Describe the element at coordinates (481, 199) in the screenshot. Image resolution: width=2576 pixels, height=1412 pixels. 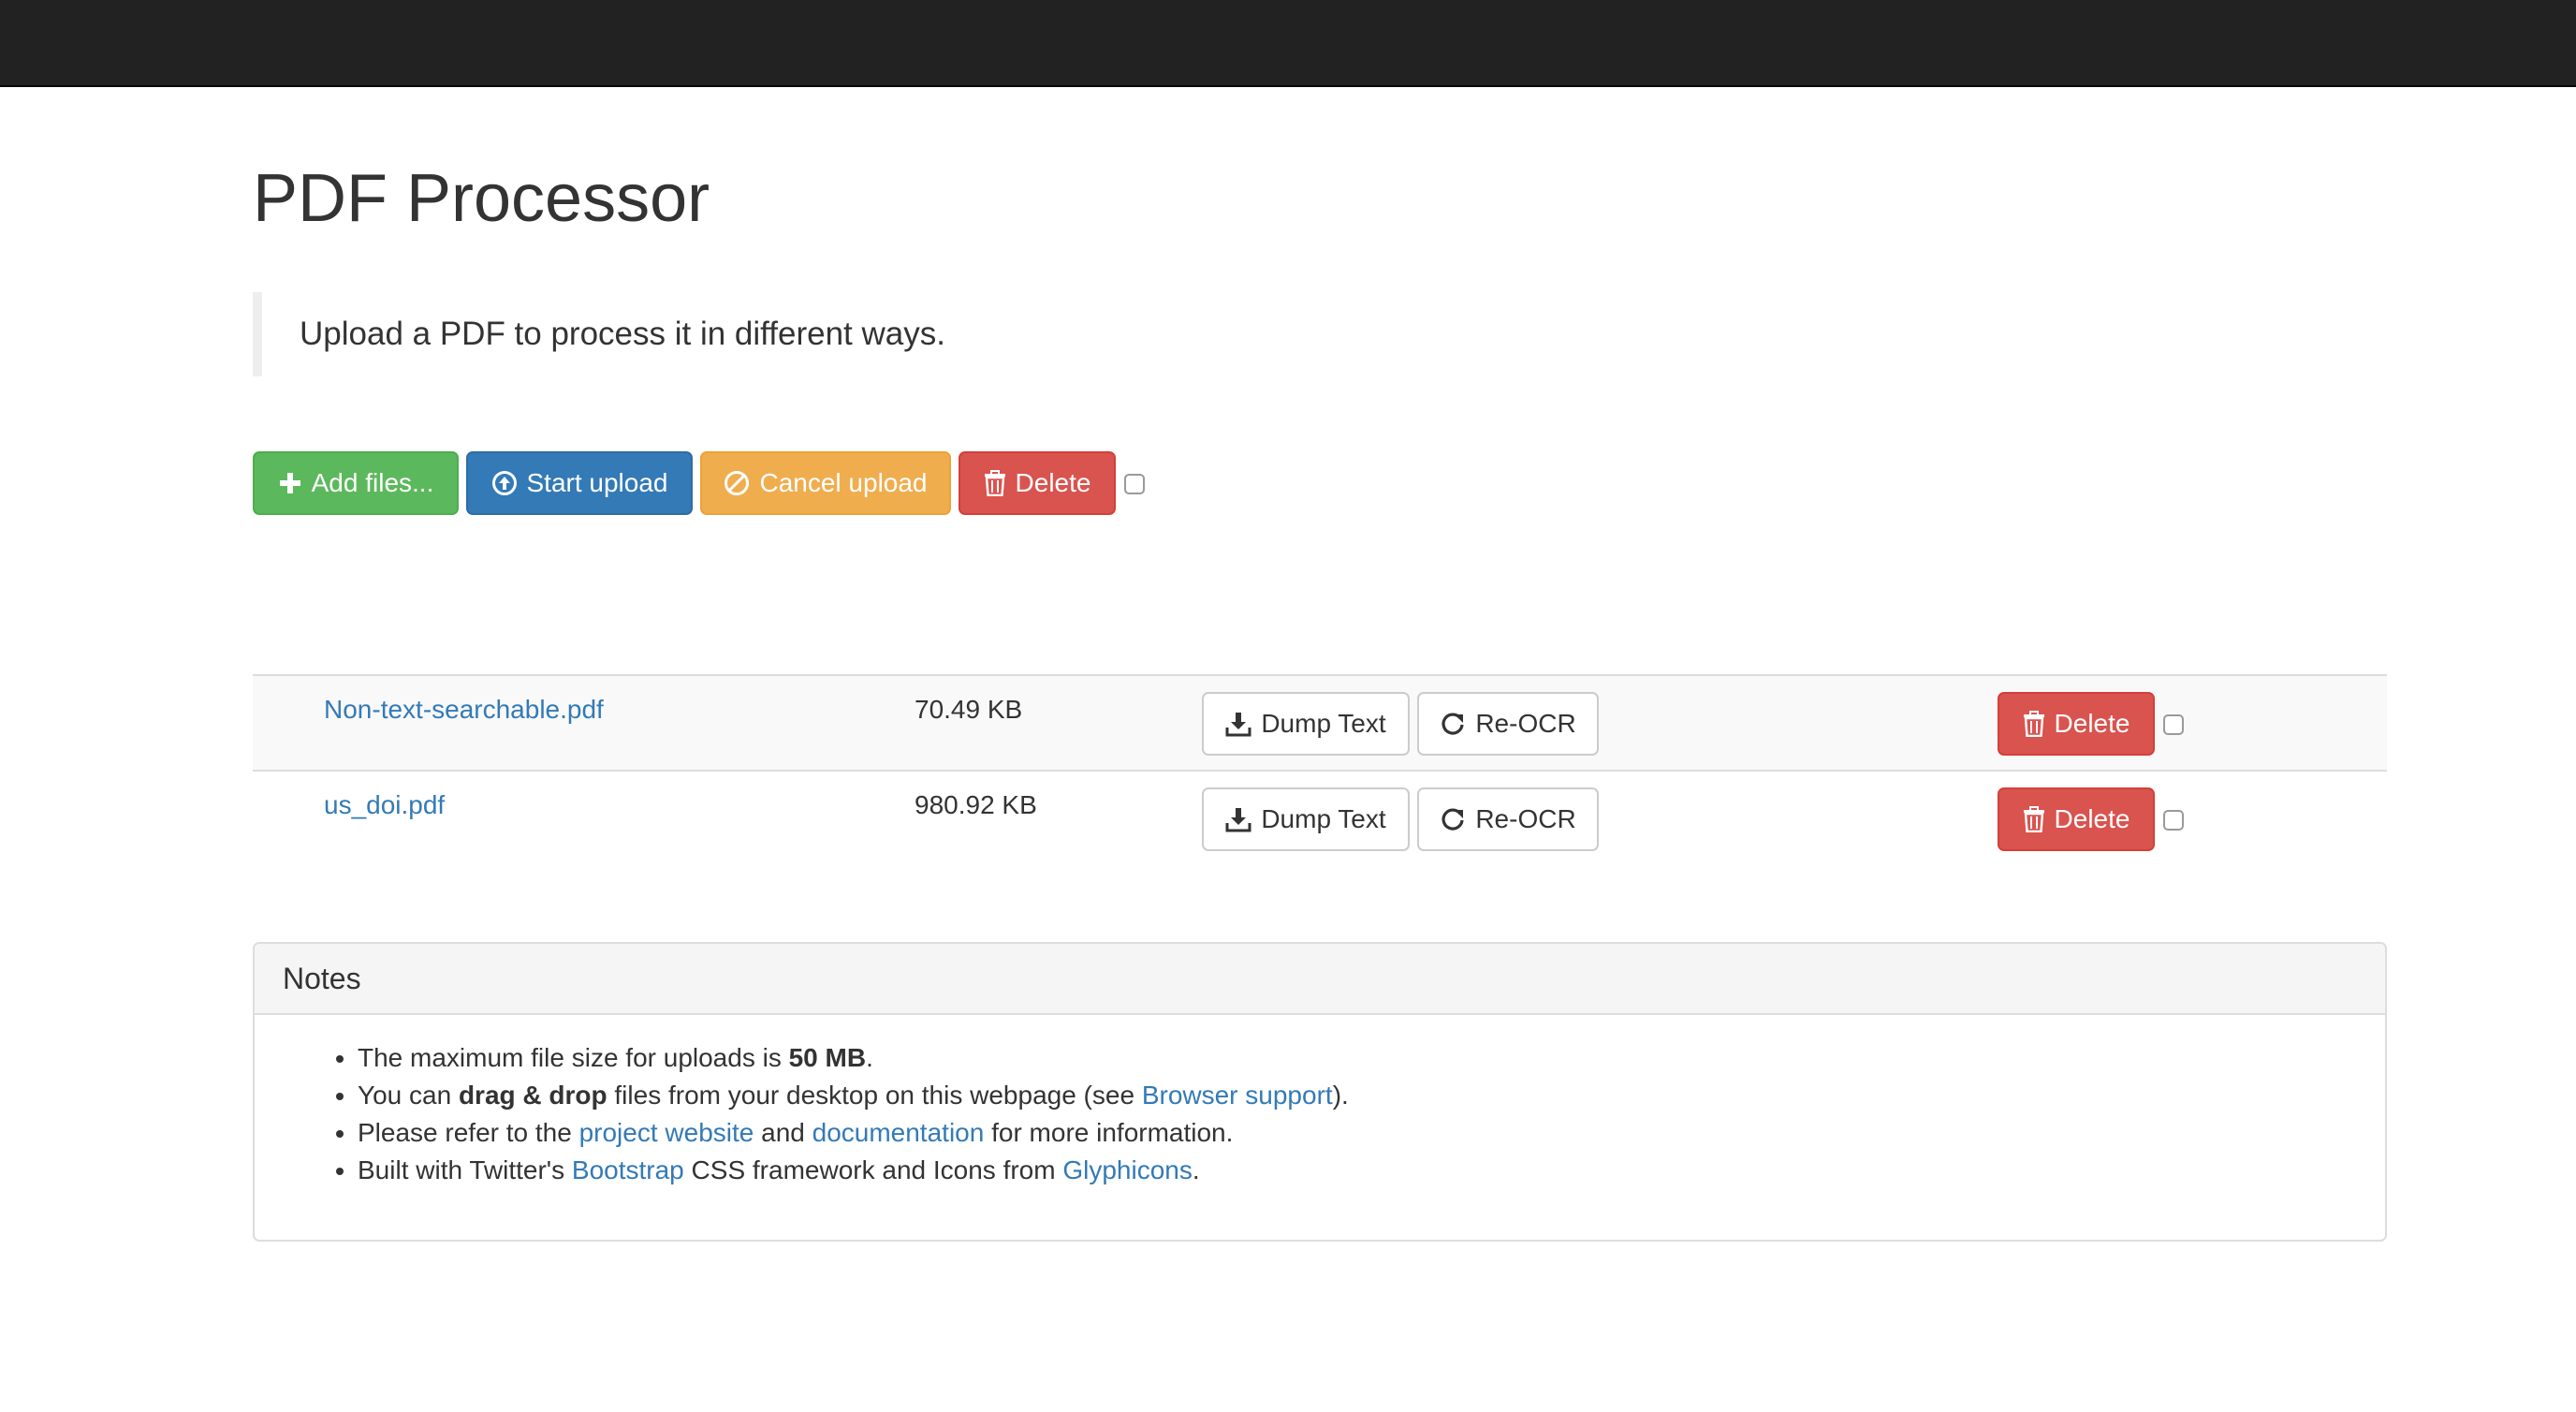
I see `page-title: PDF Processor` at that location.